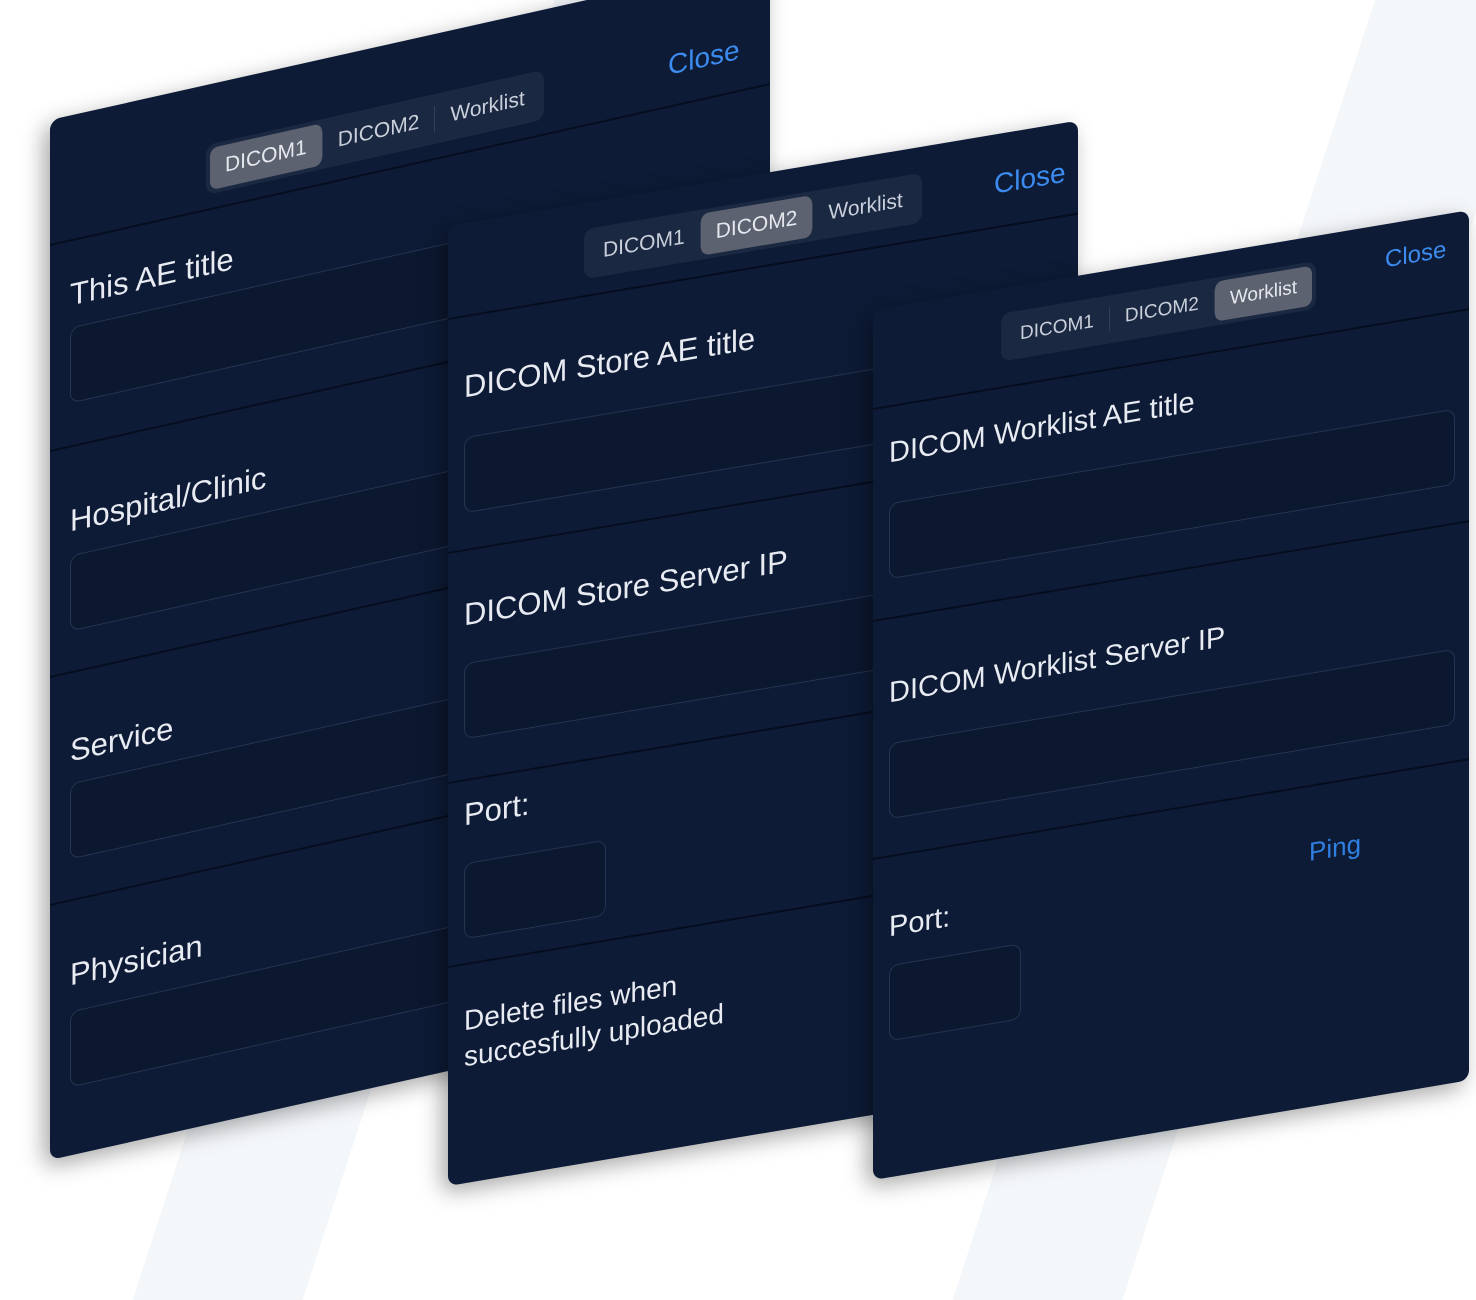 This screenshot has width=1476, height=1300. Describe the element at coordinates (594, 1021) in the screenshot. I see `delete-files-label: Delete files when succesfully uploaded` at that location.